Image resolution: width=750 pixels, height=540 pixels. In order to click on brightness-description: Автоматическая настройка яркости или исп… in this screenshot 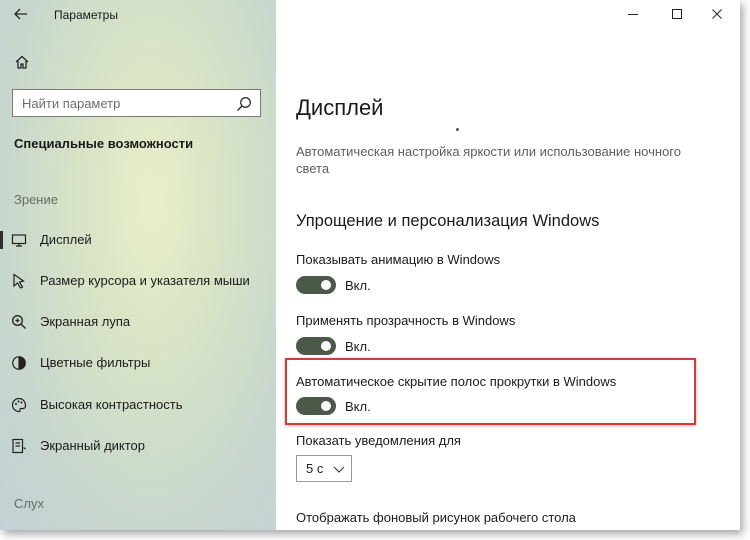, I will do `click(488, 160)`.